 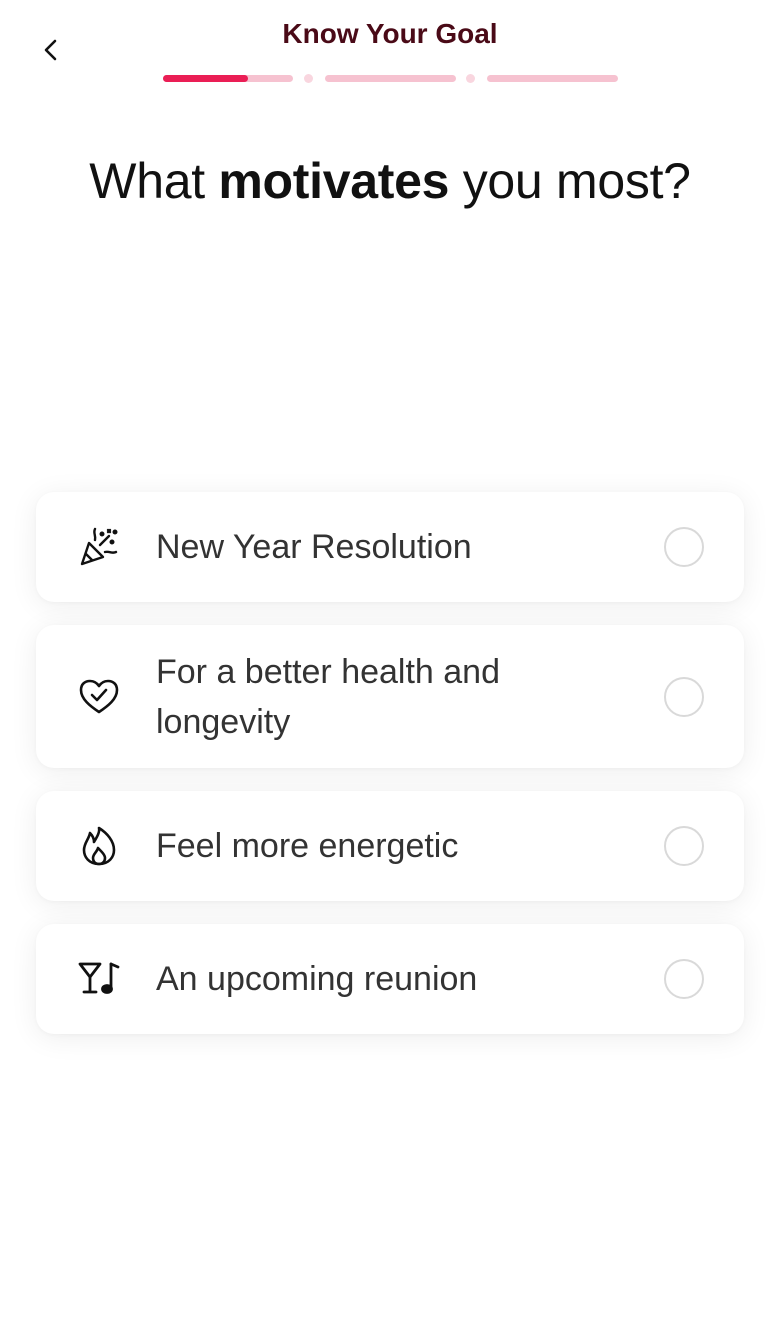 I want to click on question-prefix: What, so click(x=147, y=181).